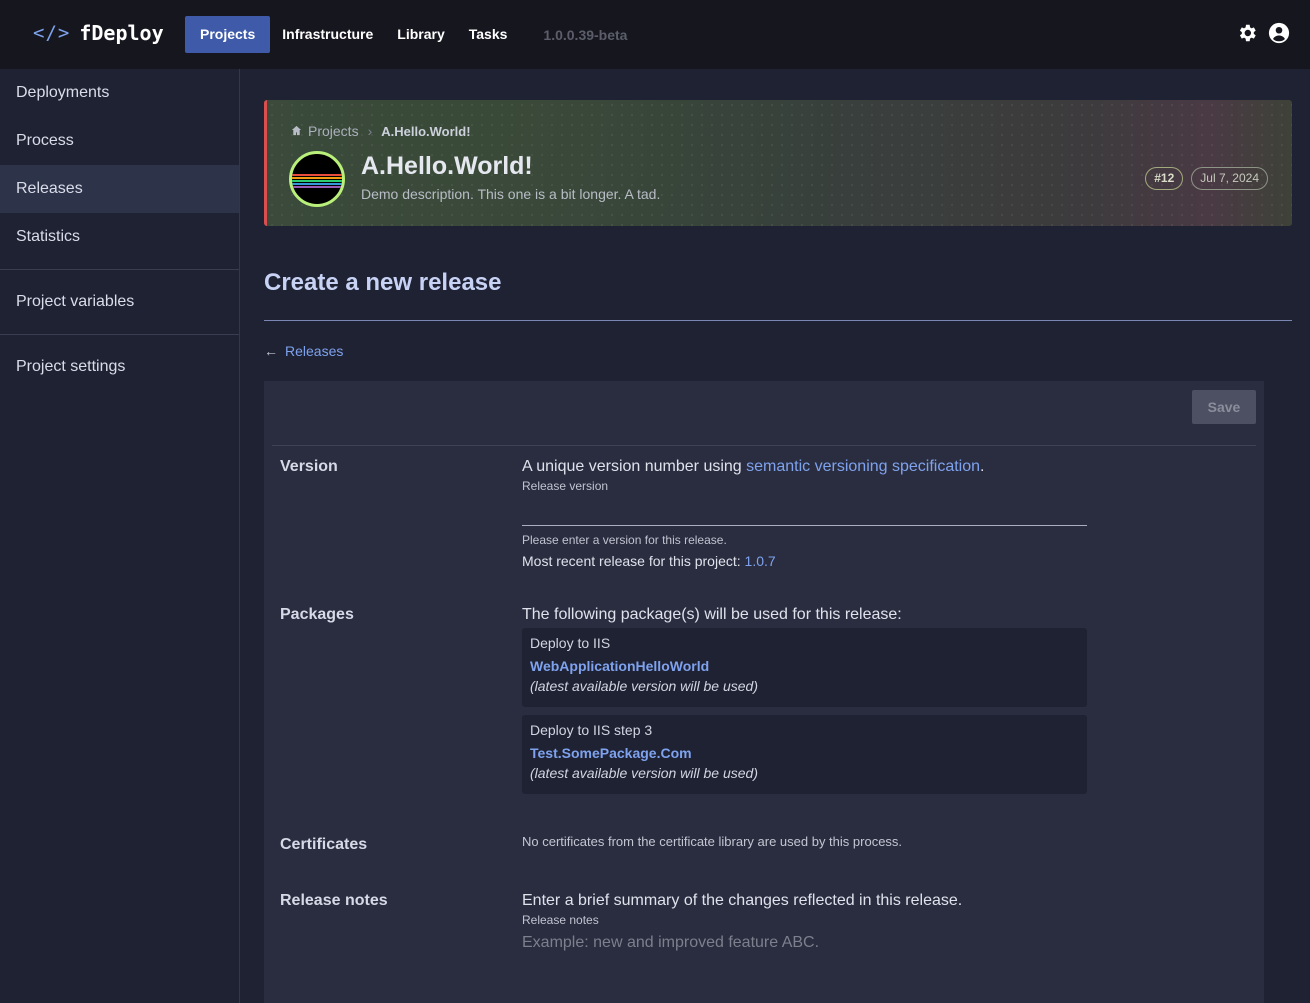  I want to click on breadcrumb-current: A.Hello.World!, so click(426, 131).